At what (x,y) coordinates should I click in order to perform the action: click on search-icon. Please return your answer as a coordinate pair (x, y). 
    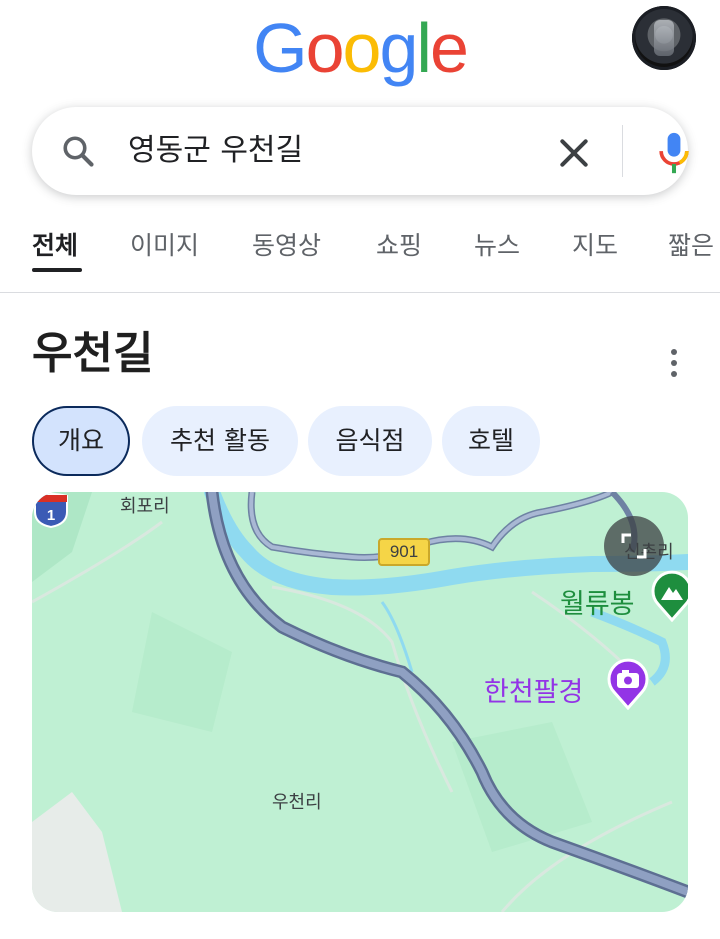
    Looking at the image, I should click on (78, 151).